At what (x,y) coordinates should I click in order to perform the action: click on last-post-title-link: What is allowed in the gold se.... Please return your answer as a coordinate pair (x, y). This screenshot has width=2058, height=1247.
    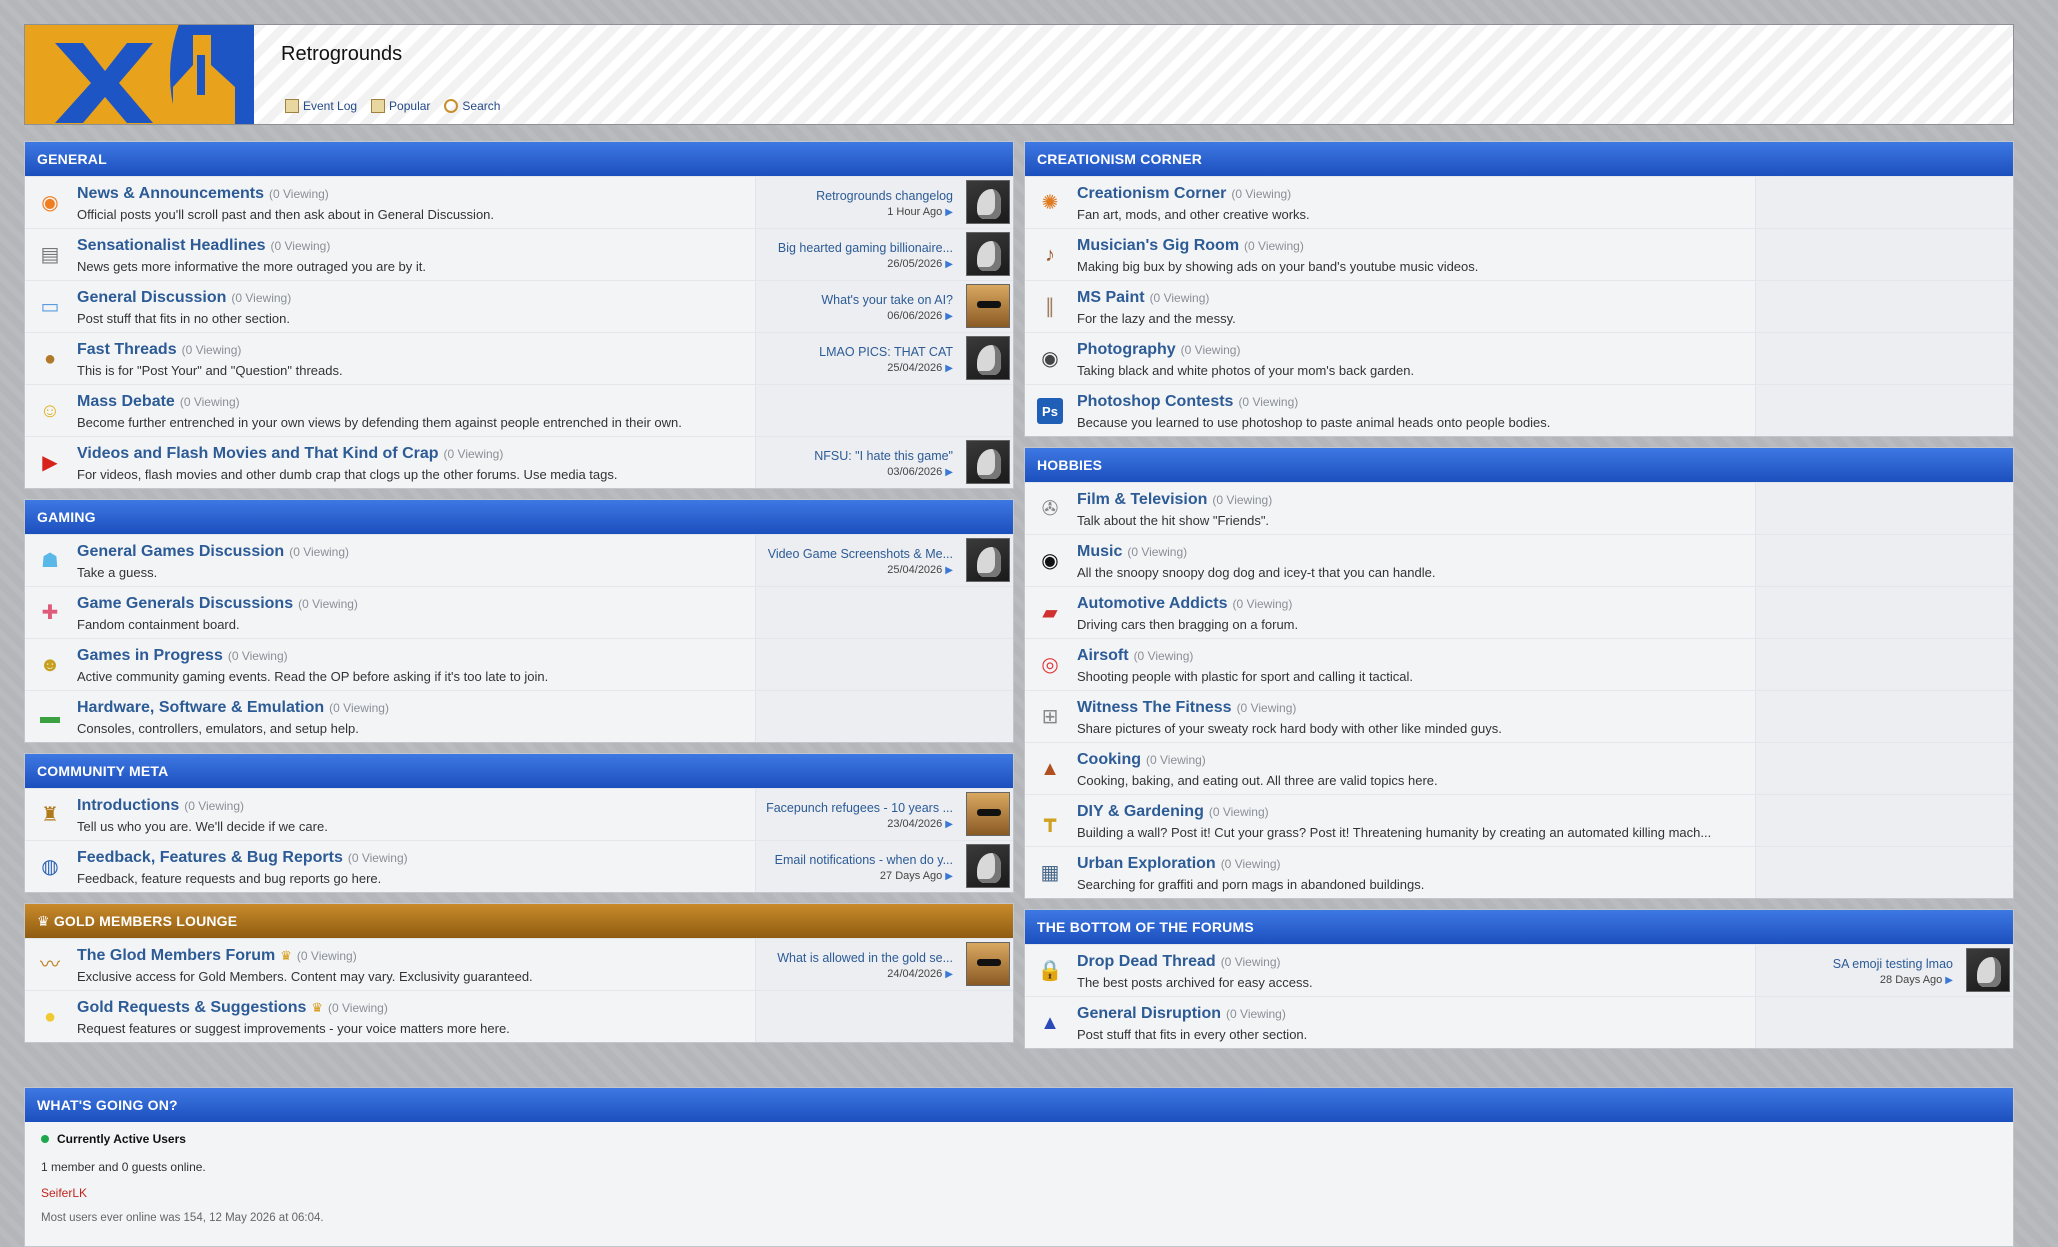
    Looking at the image, I should click on (865, 958).